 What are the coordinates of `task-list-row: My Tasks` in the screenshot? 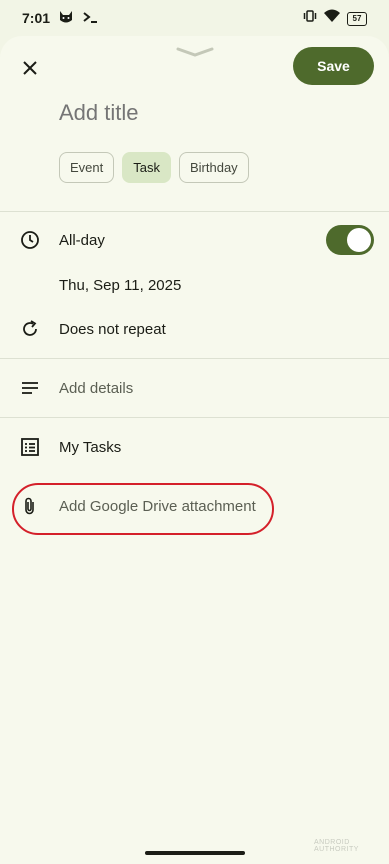 It's located at (194, 448).